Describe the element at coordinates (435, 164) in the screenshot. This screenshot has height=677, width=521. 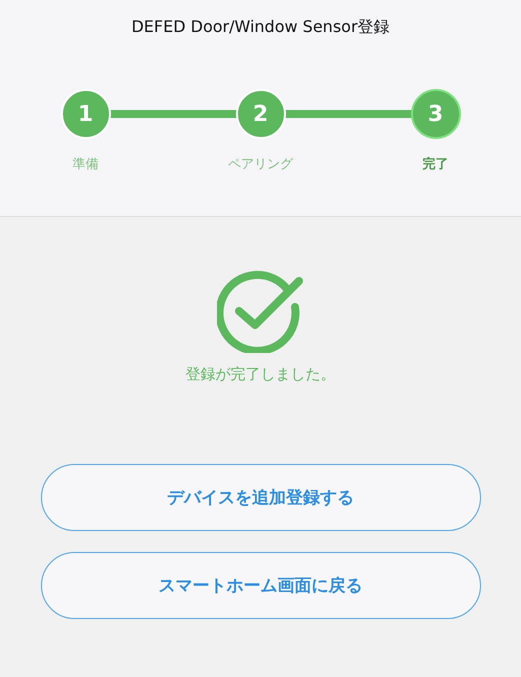
I see `step-label: 完了` at that location.